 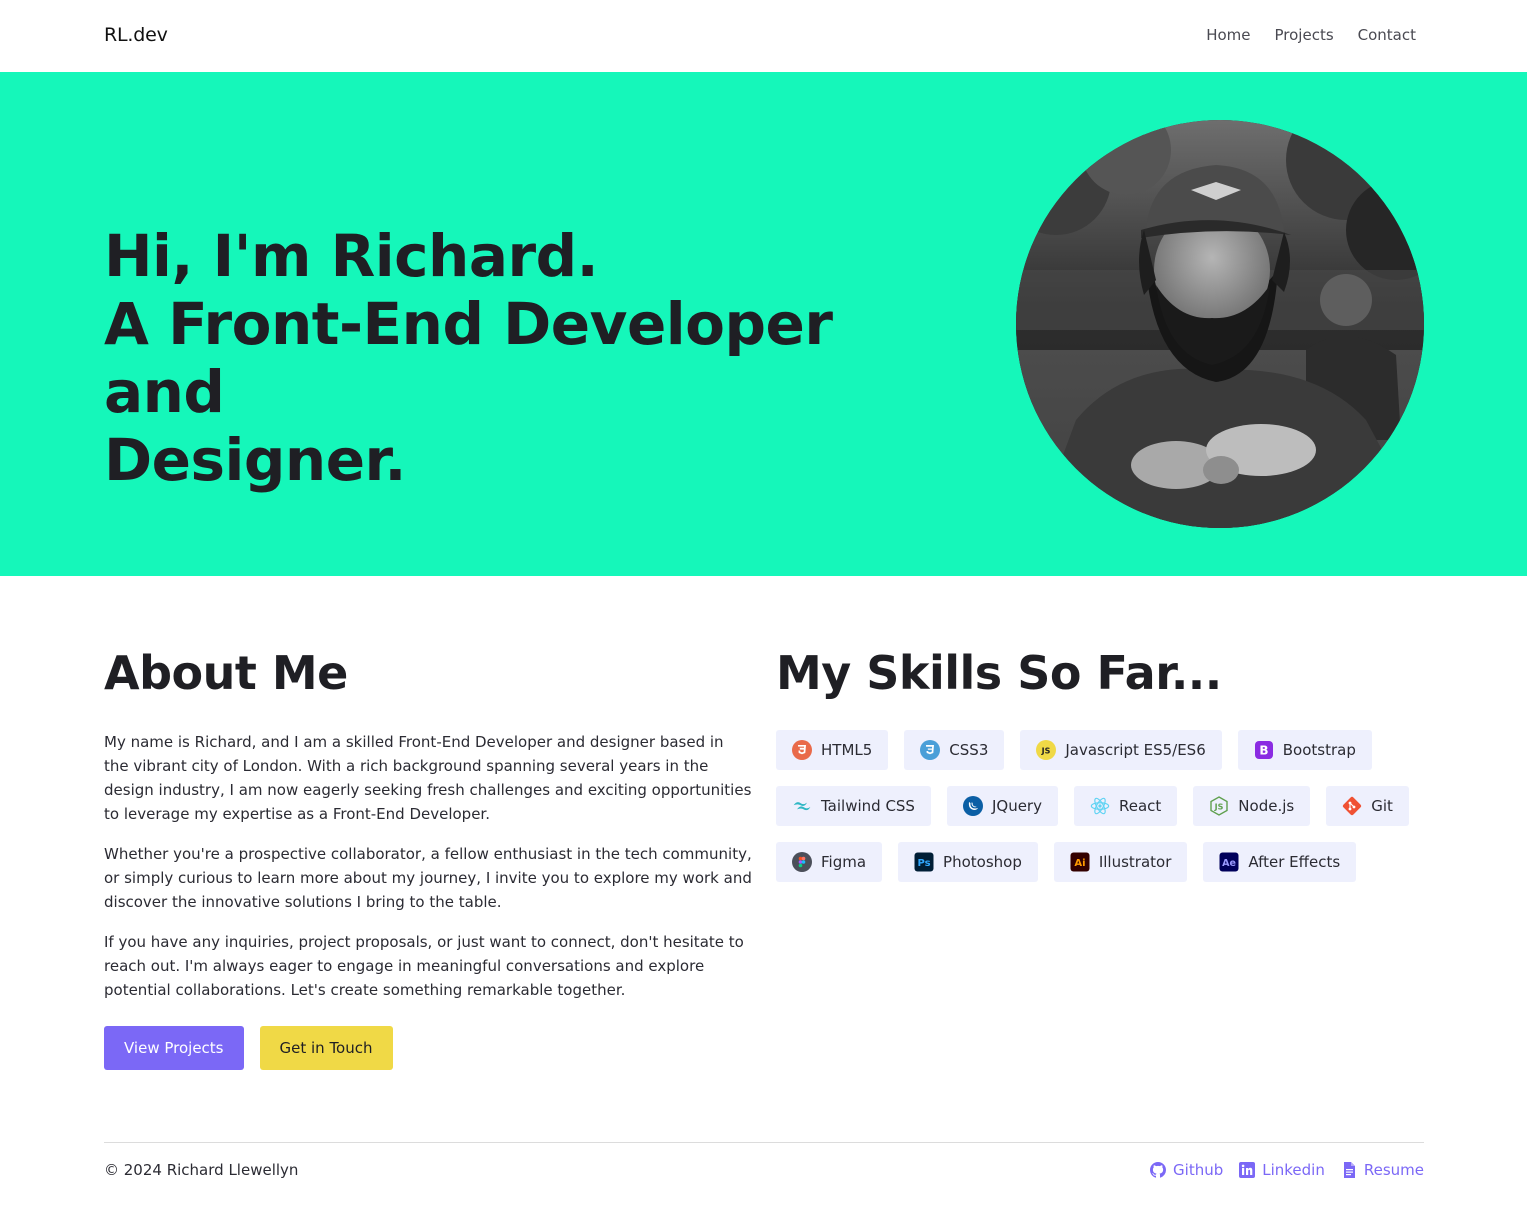 I want to click on jquery-icon, so click(x=972, y=806).